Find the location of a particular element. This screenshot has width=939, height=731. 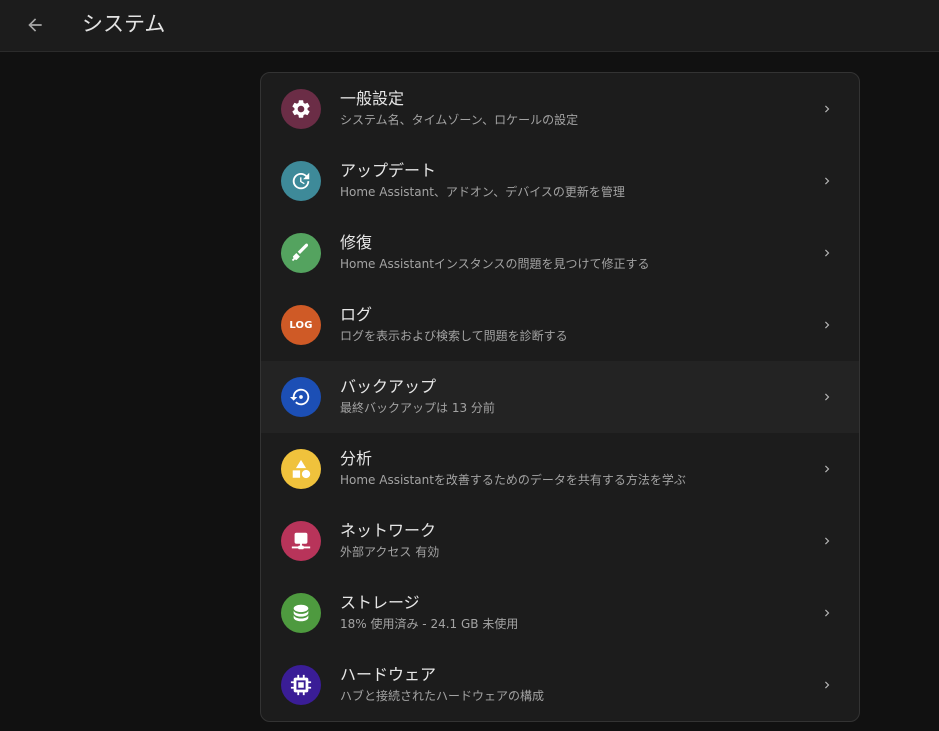

menu-item-title: バックアップ is located at coordinates (388, 386).